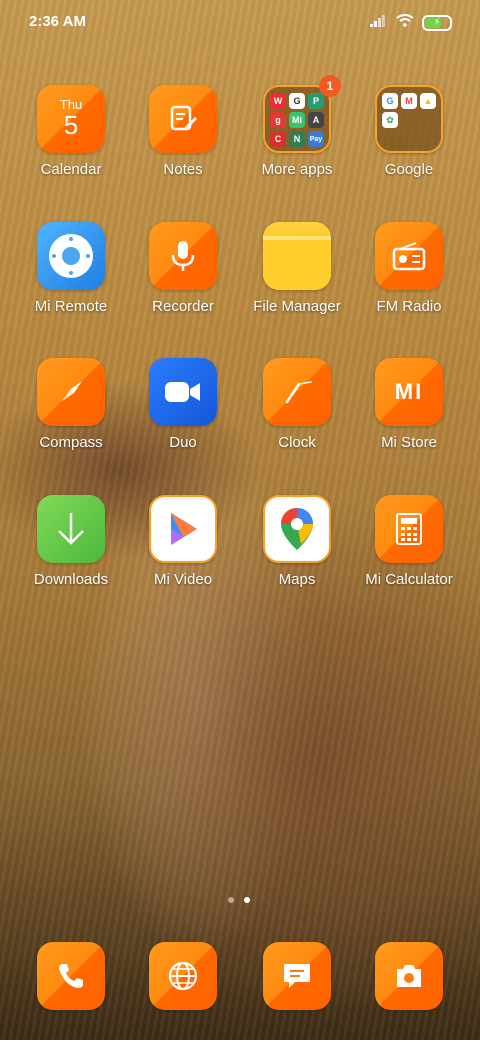  Describe the element at coordinates (409, 169) in the screenshot. I see `app-label: Google` at that location.